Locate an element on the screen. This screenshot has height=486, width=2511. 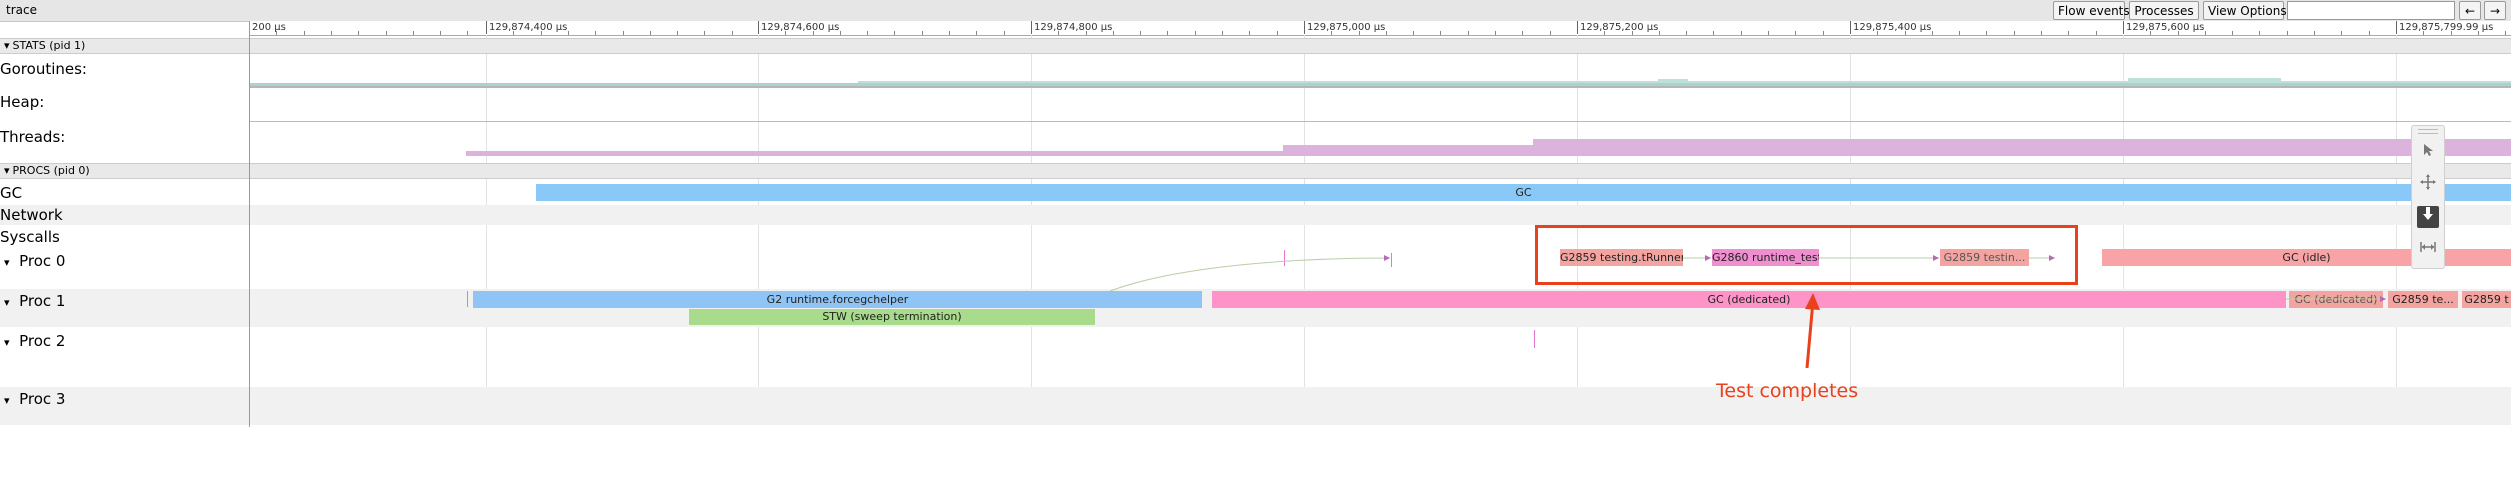
arrow-up-icon is located at coordinates (1812, 301).